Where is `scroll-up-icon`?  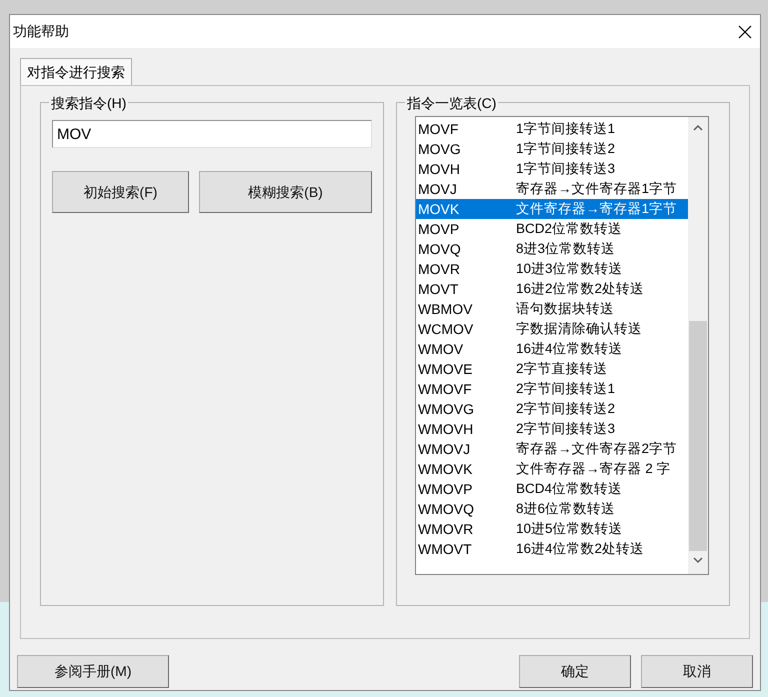
scroll-up-icon is located at coordinates (698, 127).